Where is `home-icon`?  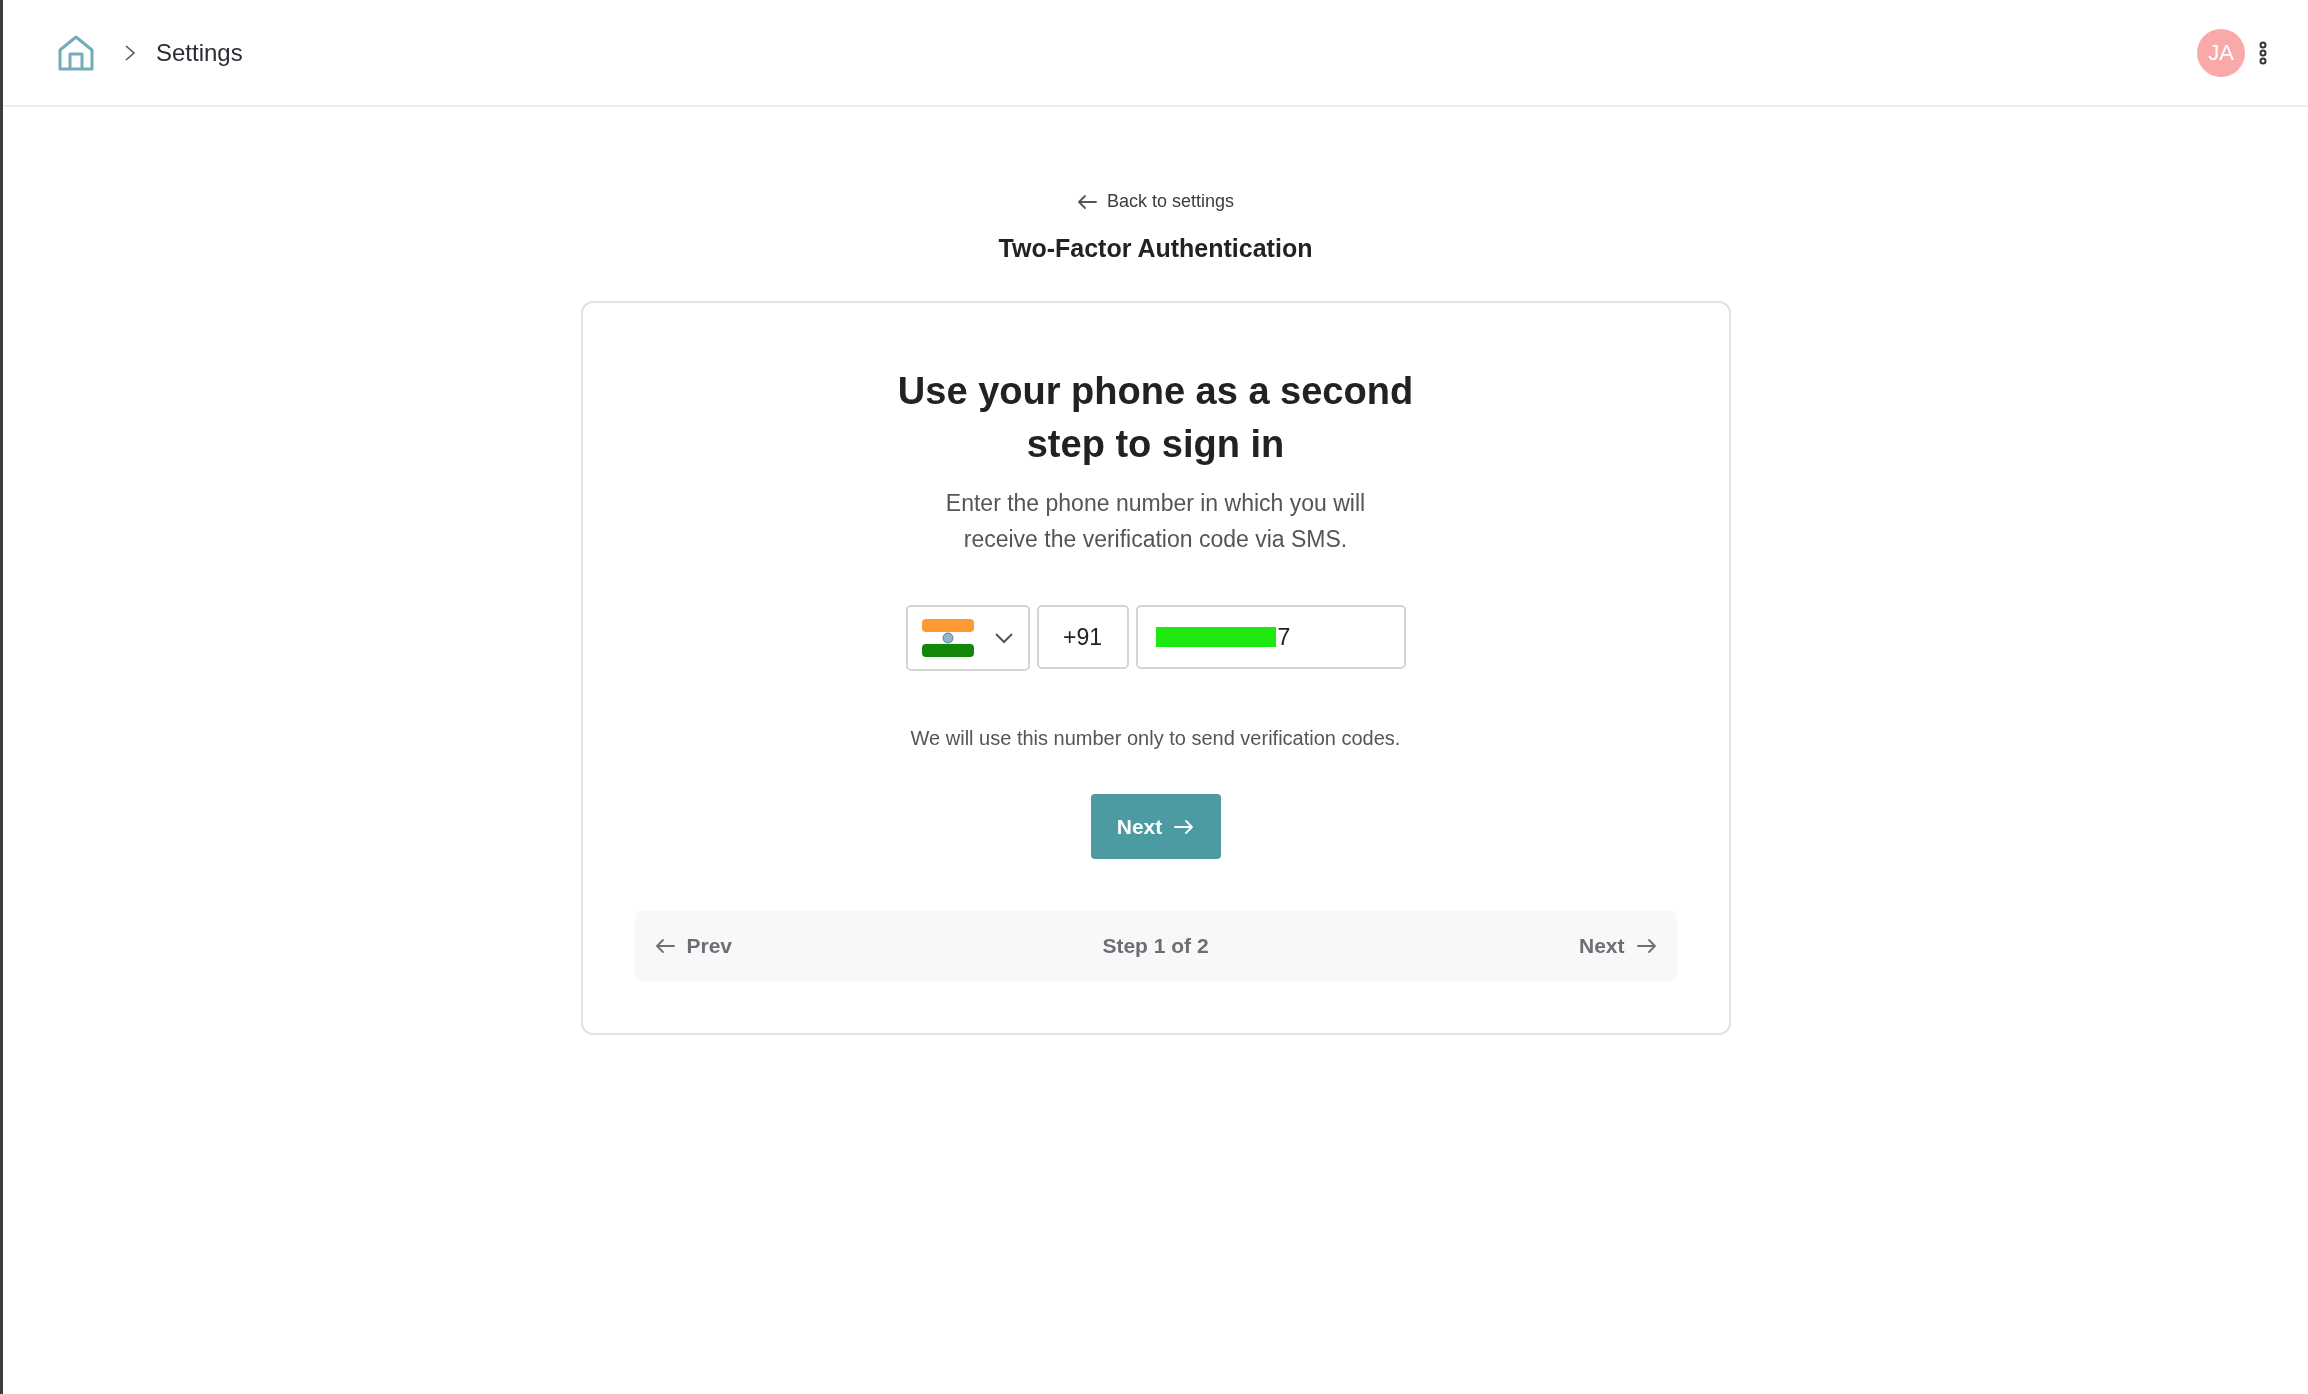 home-icon is located at coordinates (76, 52).